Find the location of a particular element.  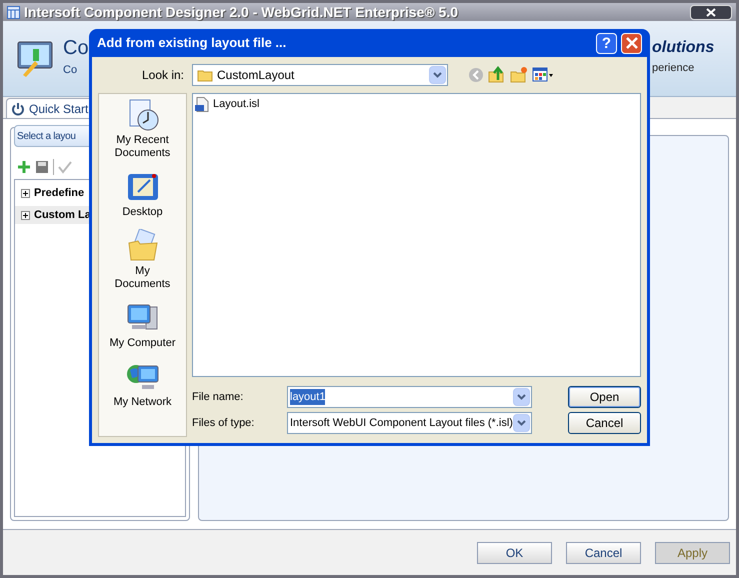

header-subtitle: Co is located at coordinates (70, 70).